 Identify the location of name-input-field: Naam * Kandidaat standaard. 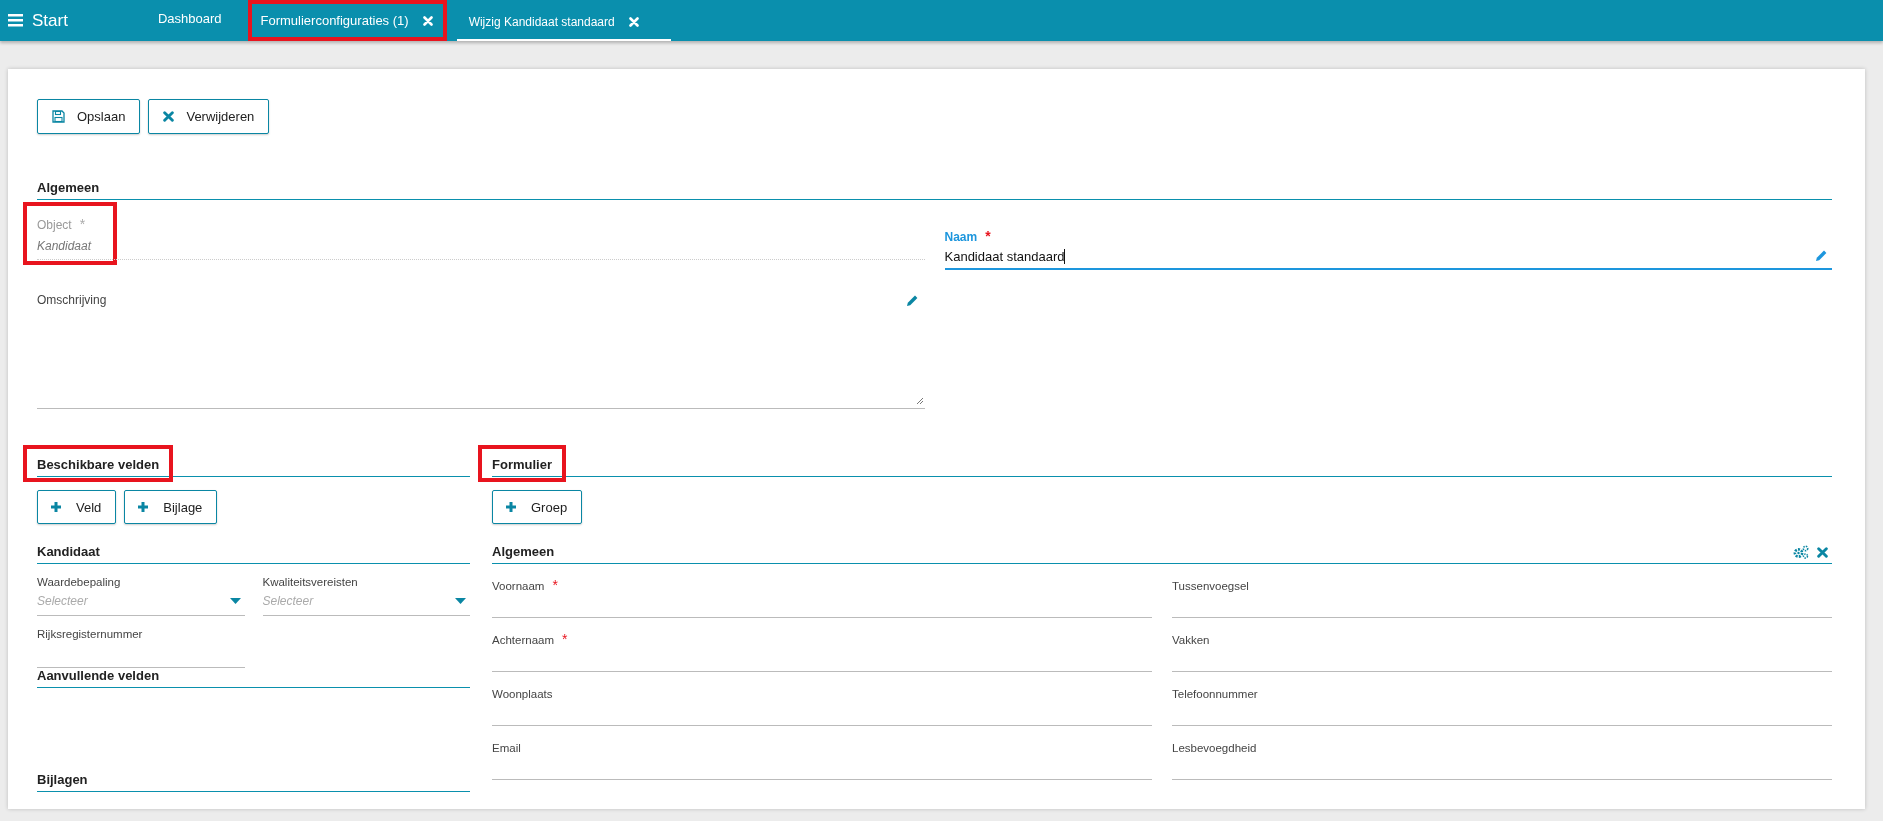
(1388, 249).